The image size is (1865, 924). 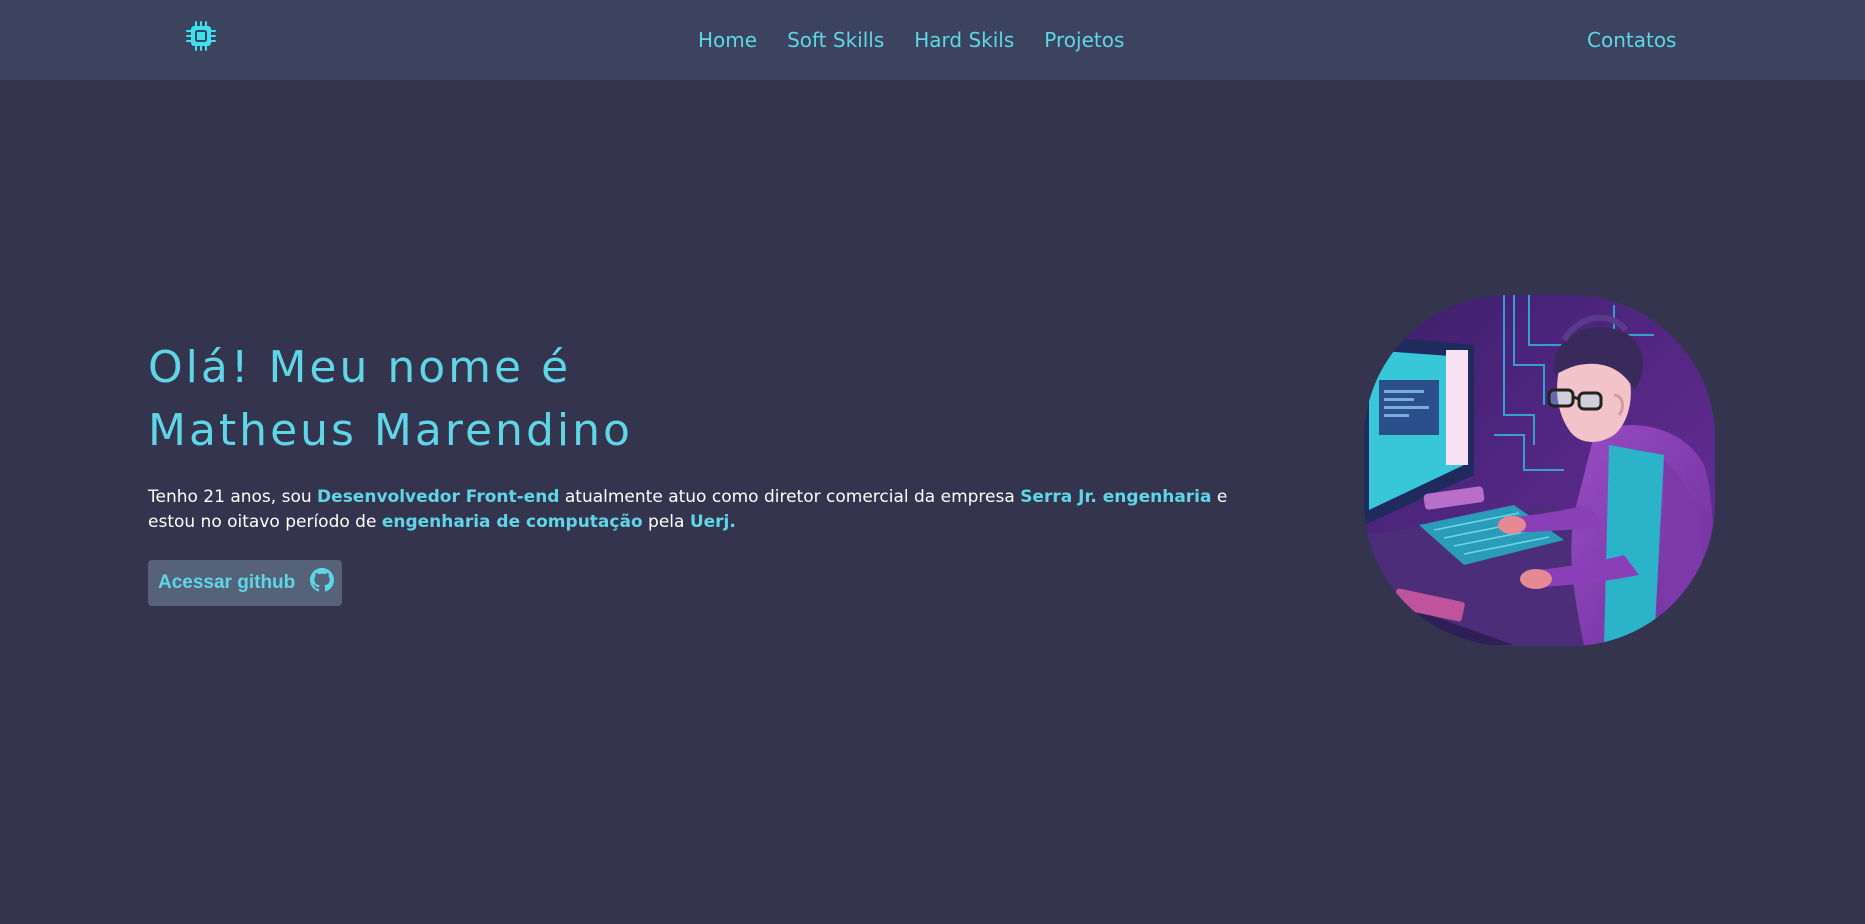 I want to click on nav-hard-skills-link: Hard Skils, so click(x=964, y=40).